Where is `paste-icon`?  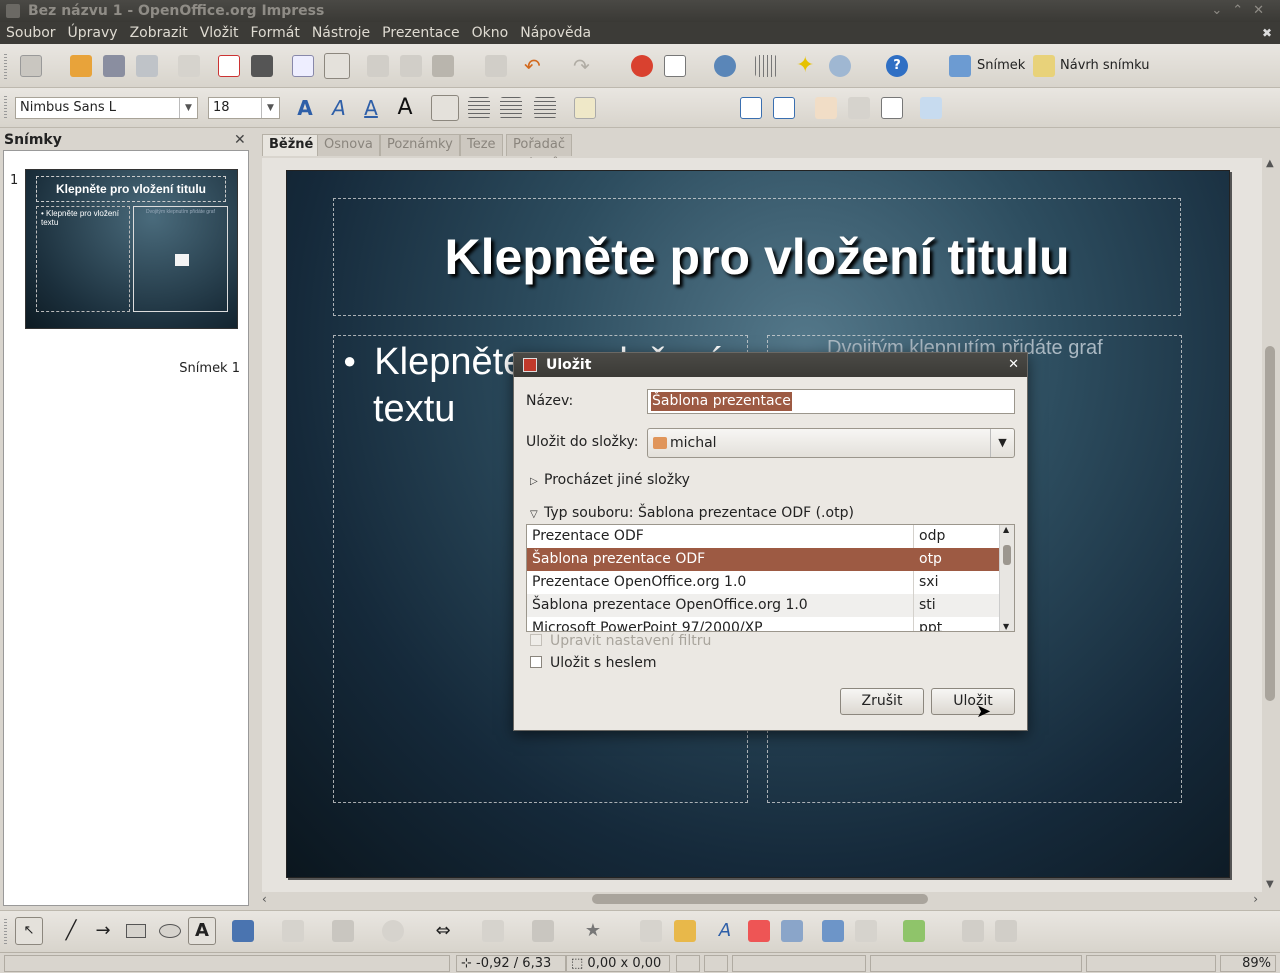
paste-icon is located at coordinates (443, 66).